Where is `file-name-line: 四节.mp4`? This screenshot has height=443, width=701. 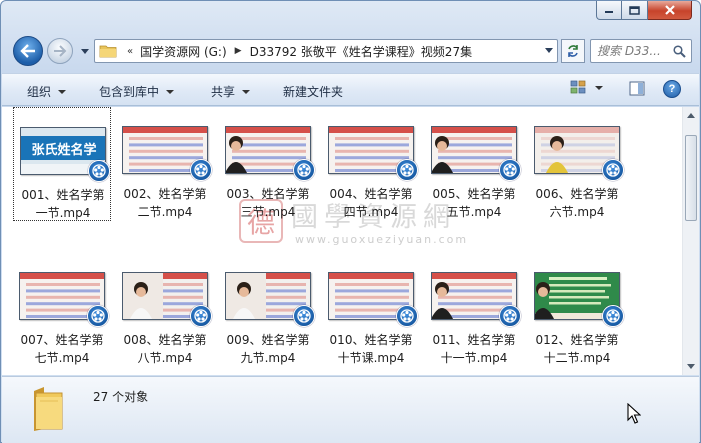
file-name-line: 四节.mp4 is located at coordinates (371, 212).